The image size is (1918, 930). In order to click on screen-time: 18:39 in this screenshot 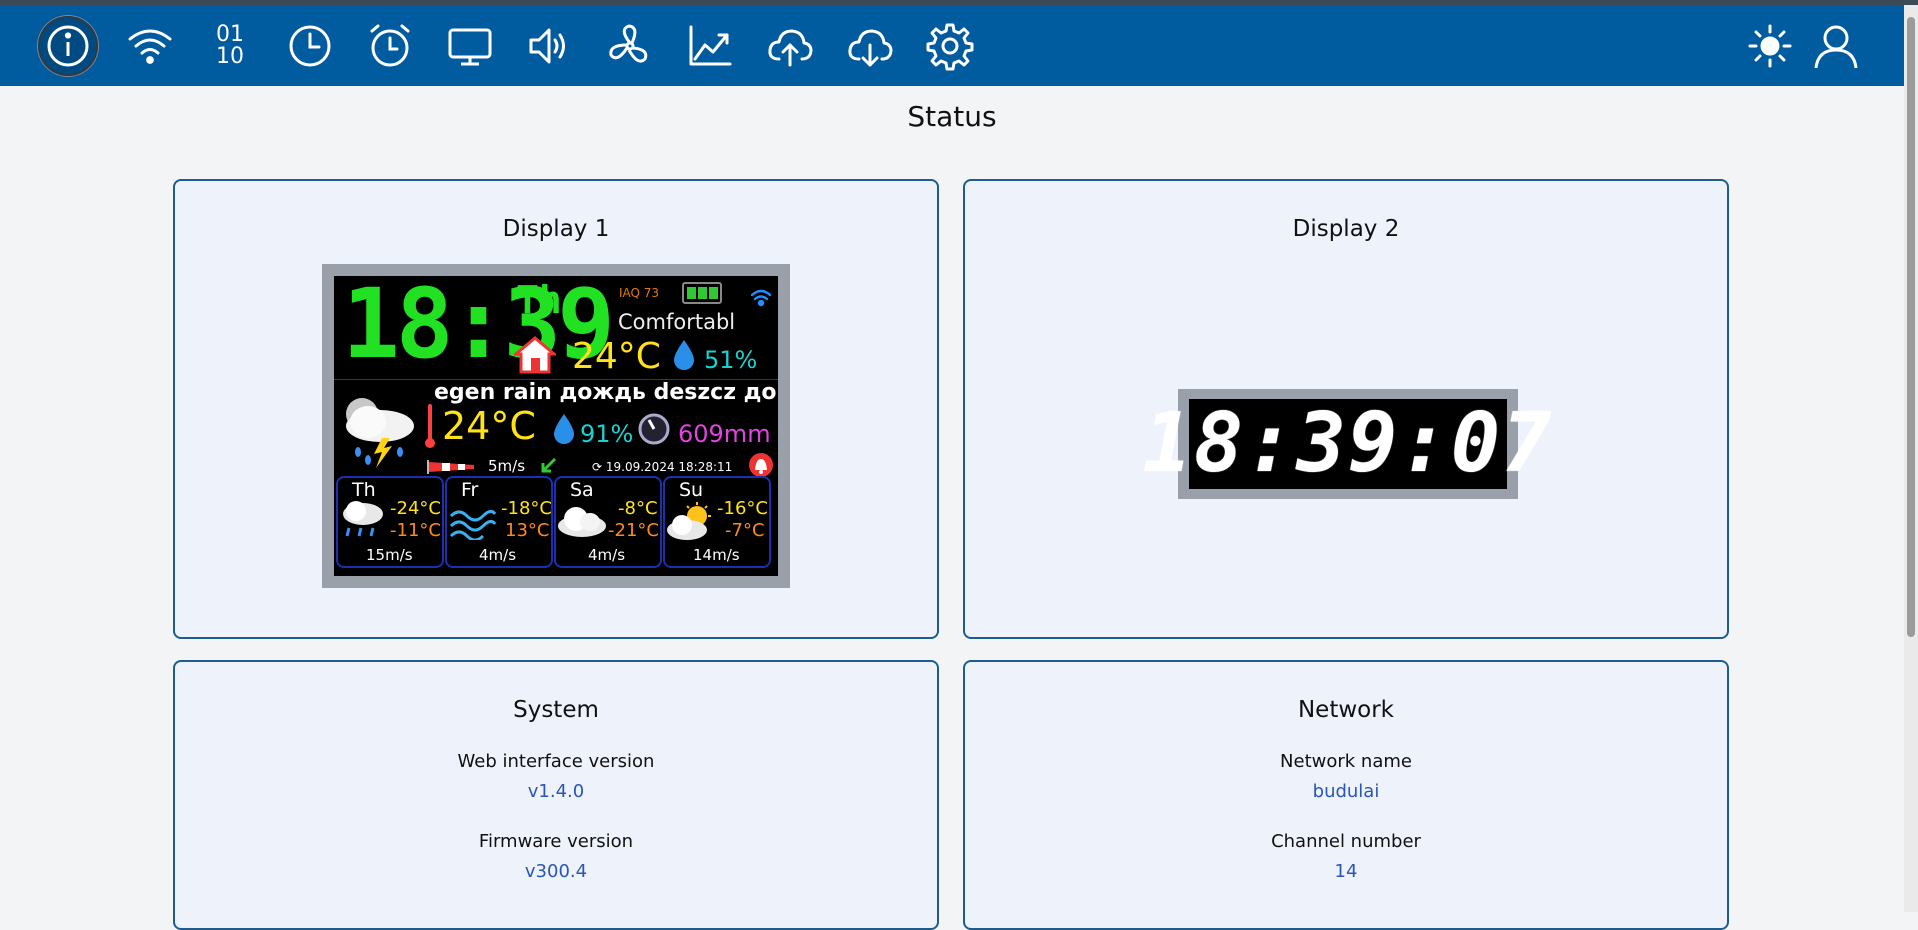, I will do `click(478, 328)`.